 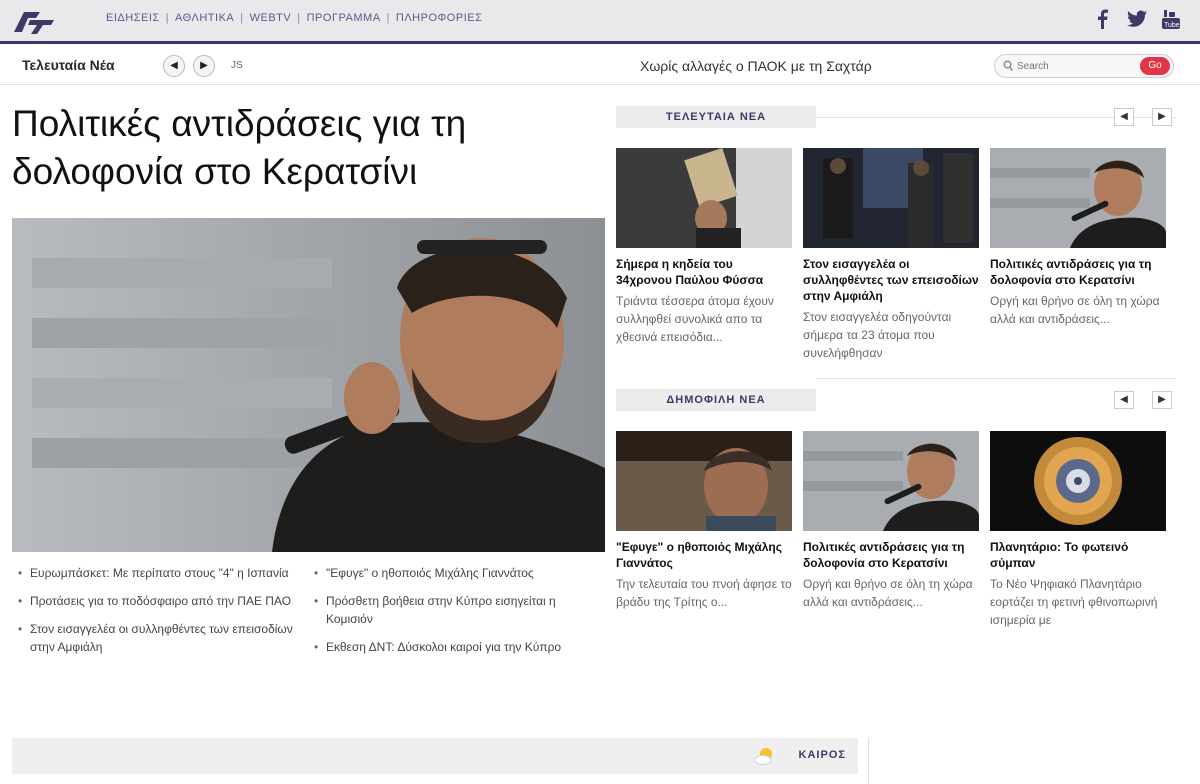 I want to click on ticker-label: Τελευταία Νέα, so click(x=68, y=65).